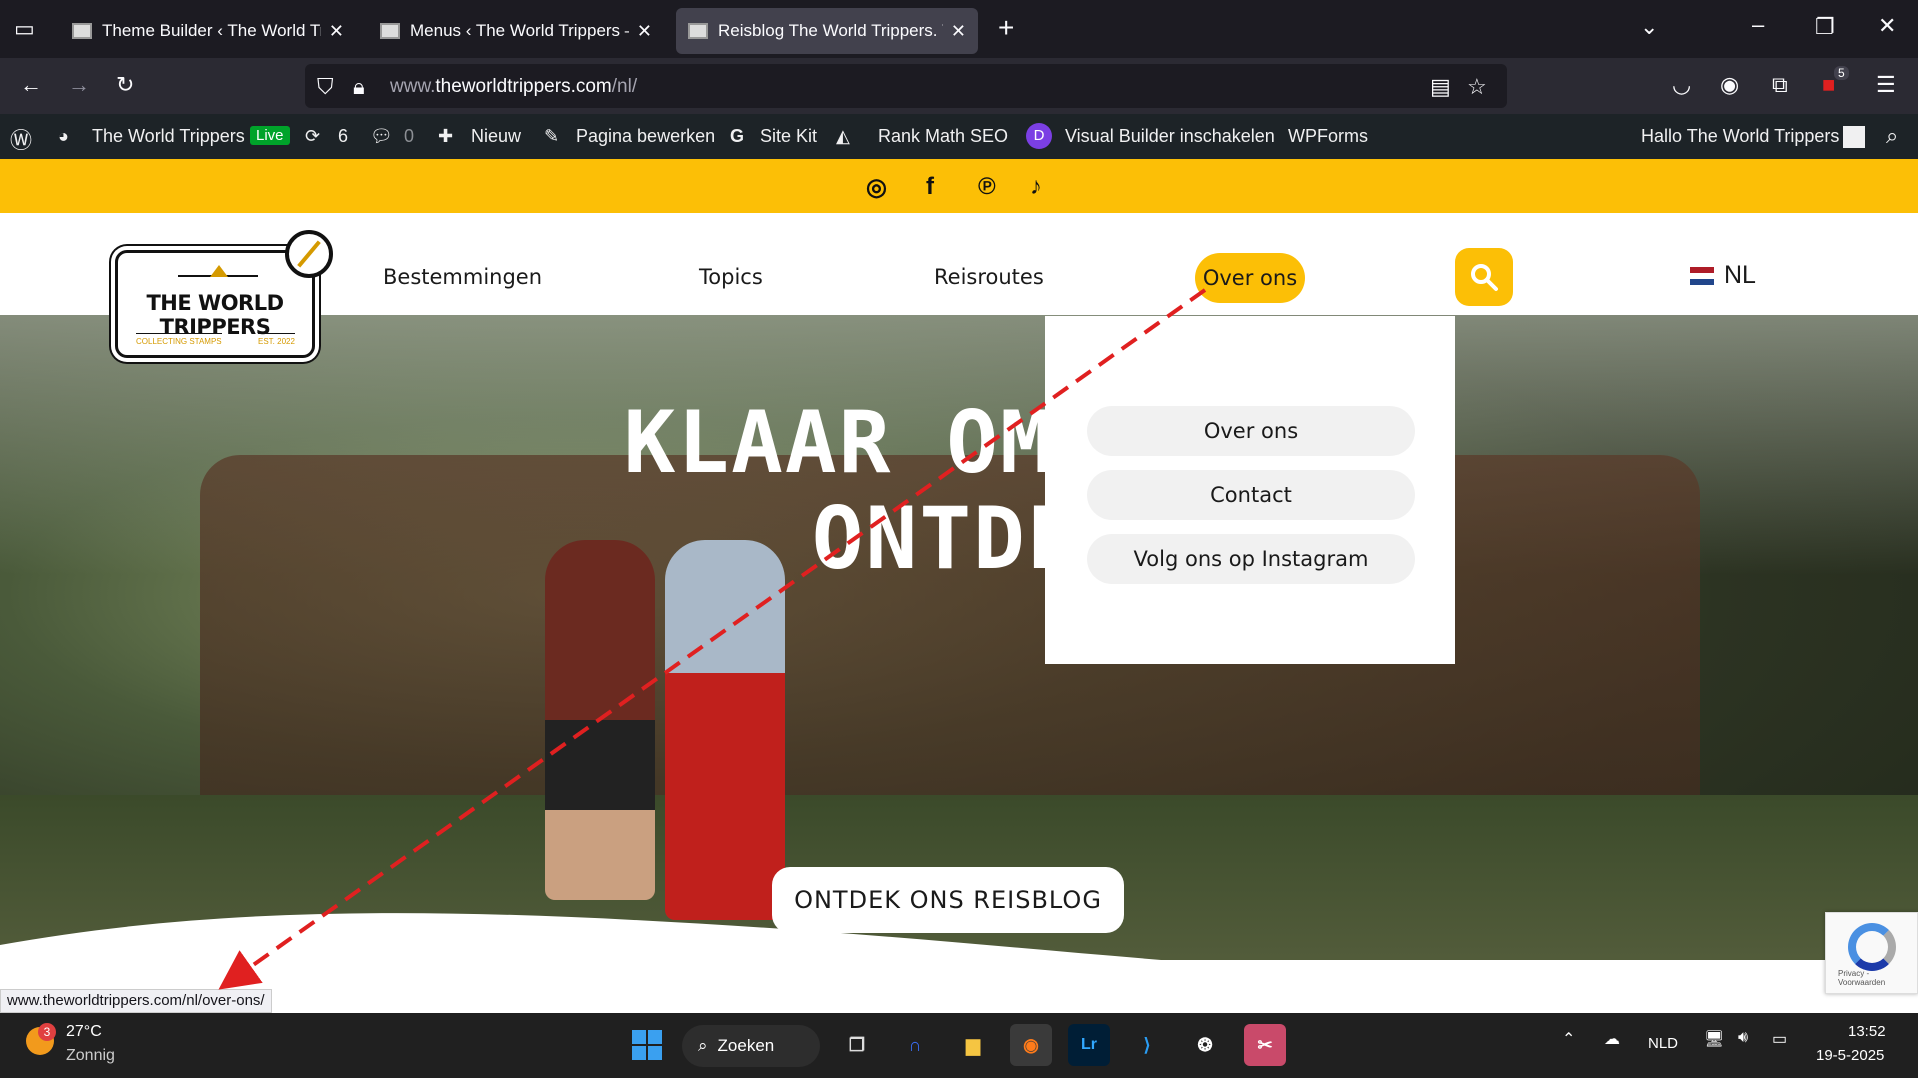  Describe the element at coordinates (1328, 136) in the screenshot. I see `wpforms-link: WPForms` at that location.